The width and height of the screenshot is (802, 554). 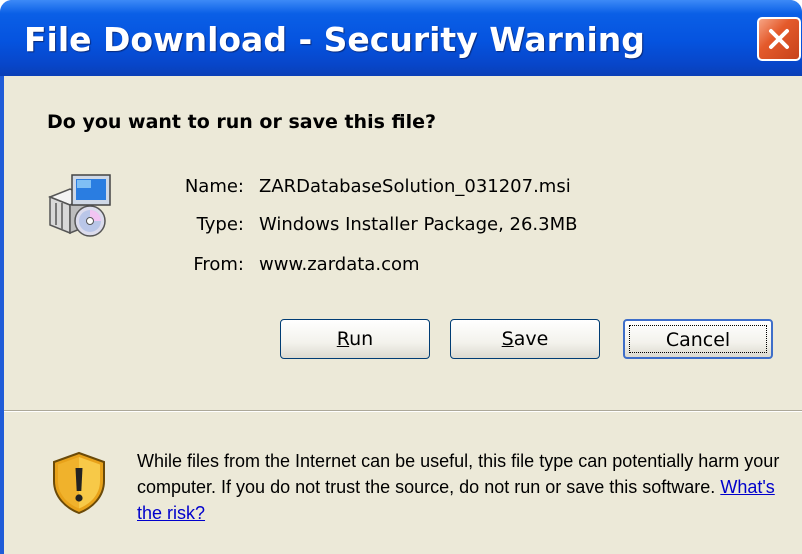 I want to click on cancel-button-label: Cancel, so click(x=698, y=340).